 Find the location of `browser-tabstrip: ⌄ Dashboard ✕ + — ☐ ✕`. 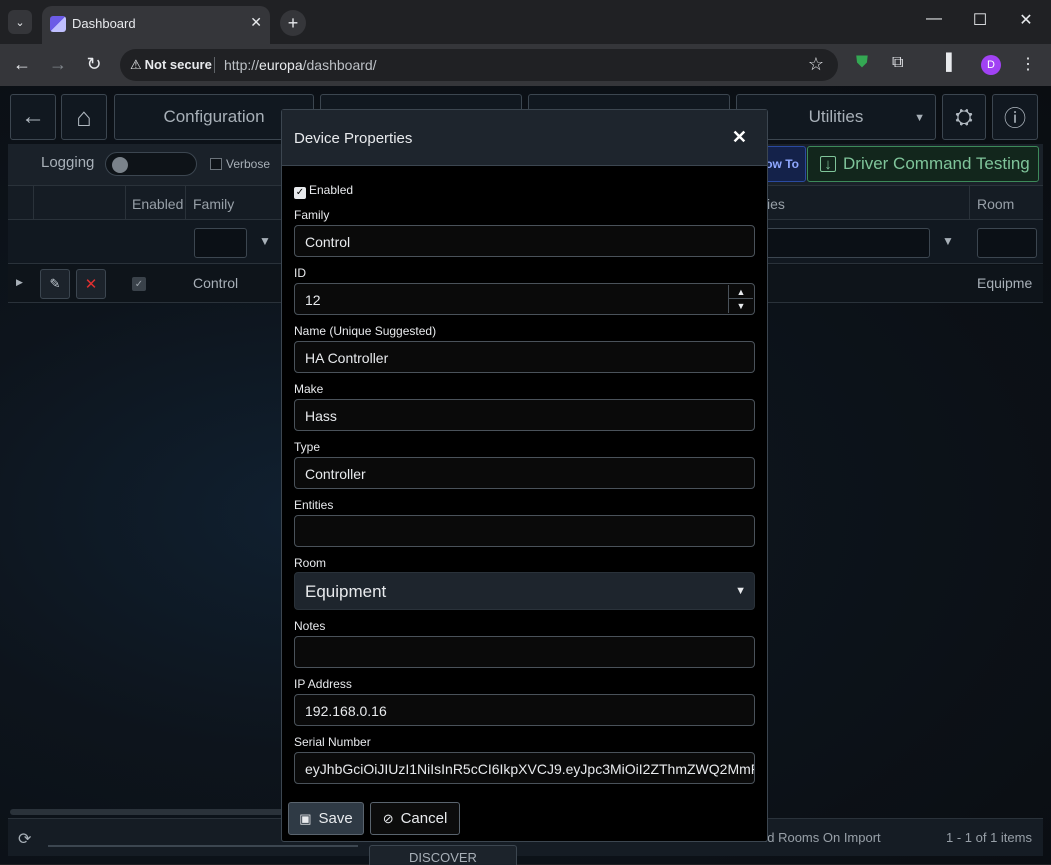

browser-tabstrip: ⌄ Dashboard ✕ + — ☐ ✕ is located at coordinates (525, 22).